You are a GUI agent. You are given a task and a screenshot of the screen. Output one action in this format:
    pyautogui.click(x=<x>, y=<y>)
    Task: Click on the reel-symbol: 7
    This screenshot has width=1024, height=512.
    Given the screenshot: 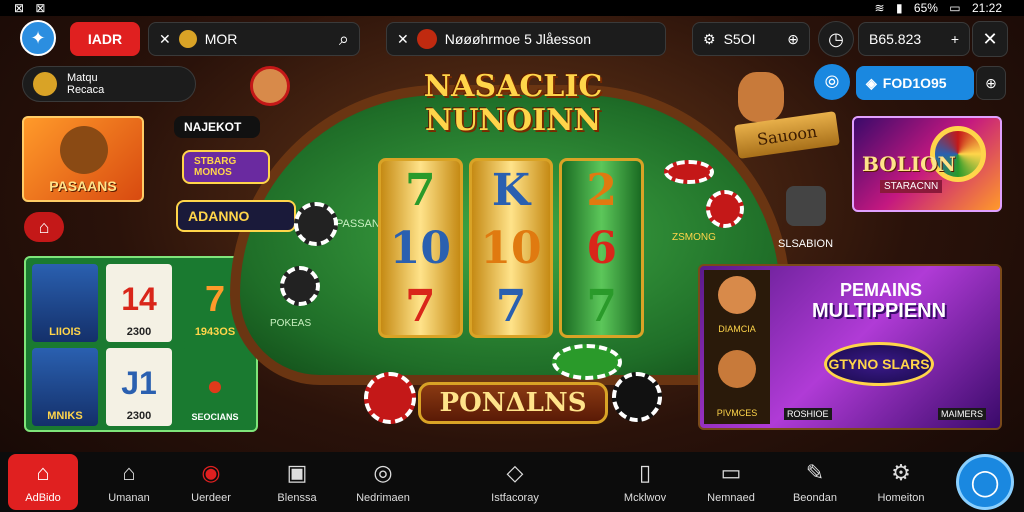 What is the action you would take?
    pyautogui.click(x=511, y=306)
    